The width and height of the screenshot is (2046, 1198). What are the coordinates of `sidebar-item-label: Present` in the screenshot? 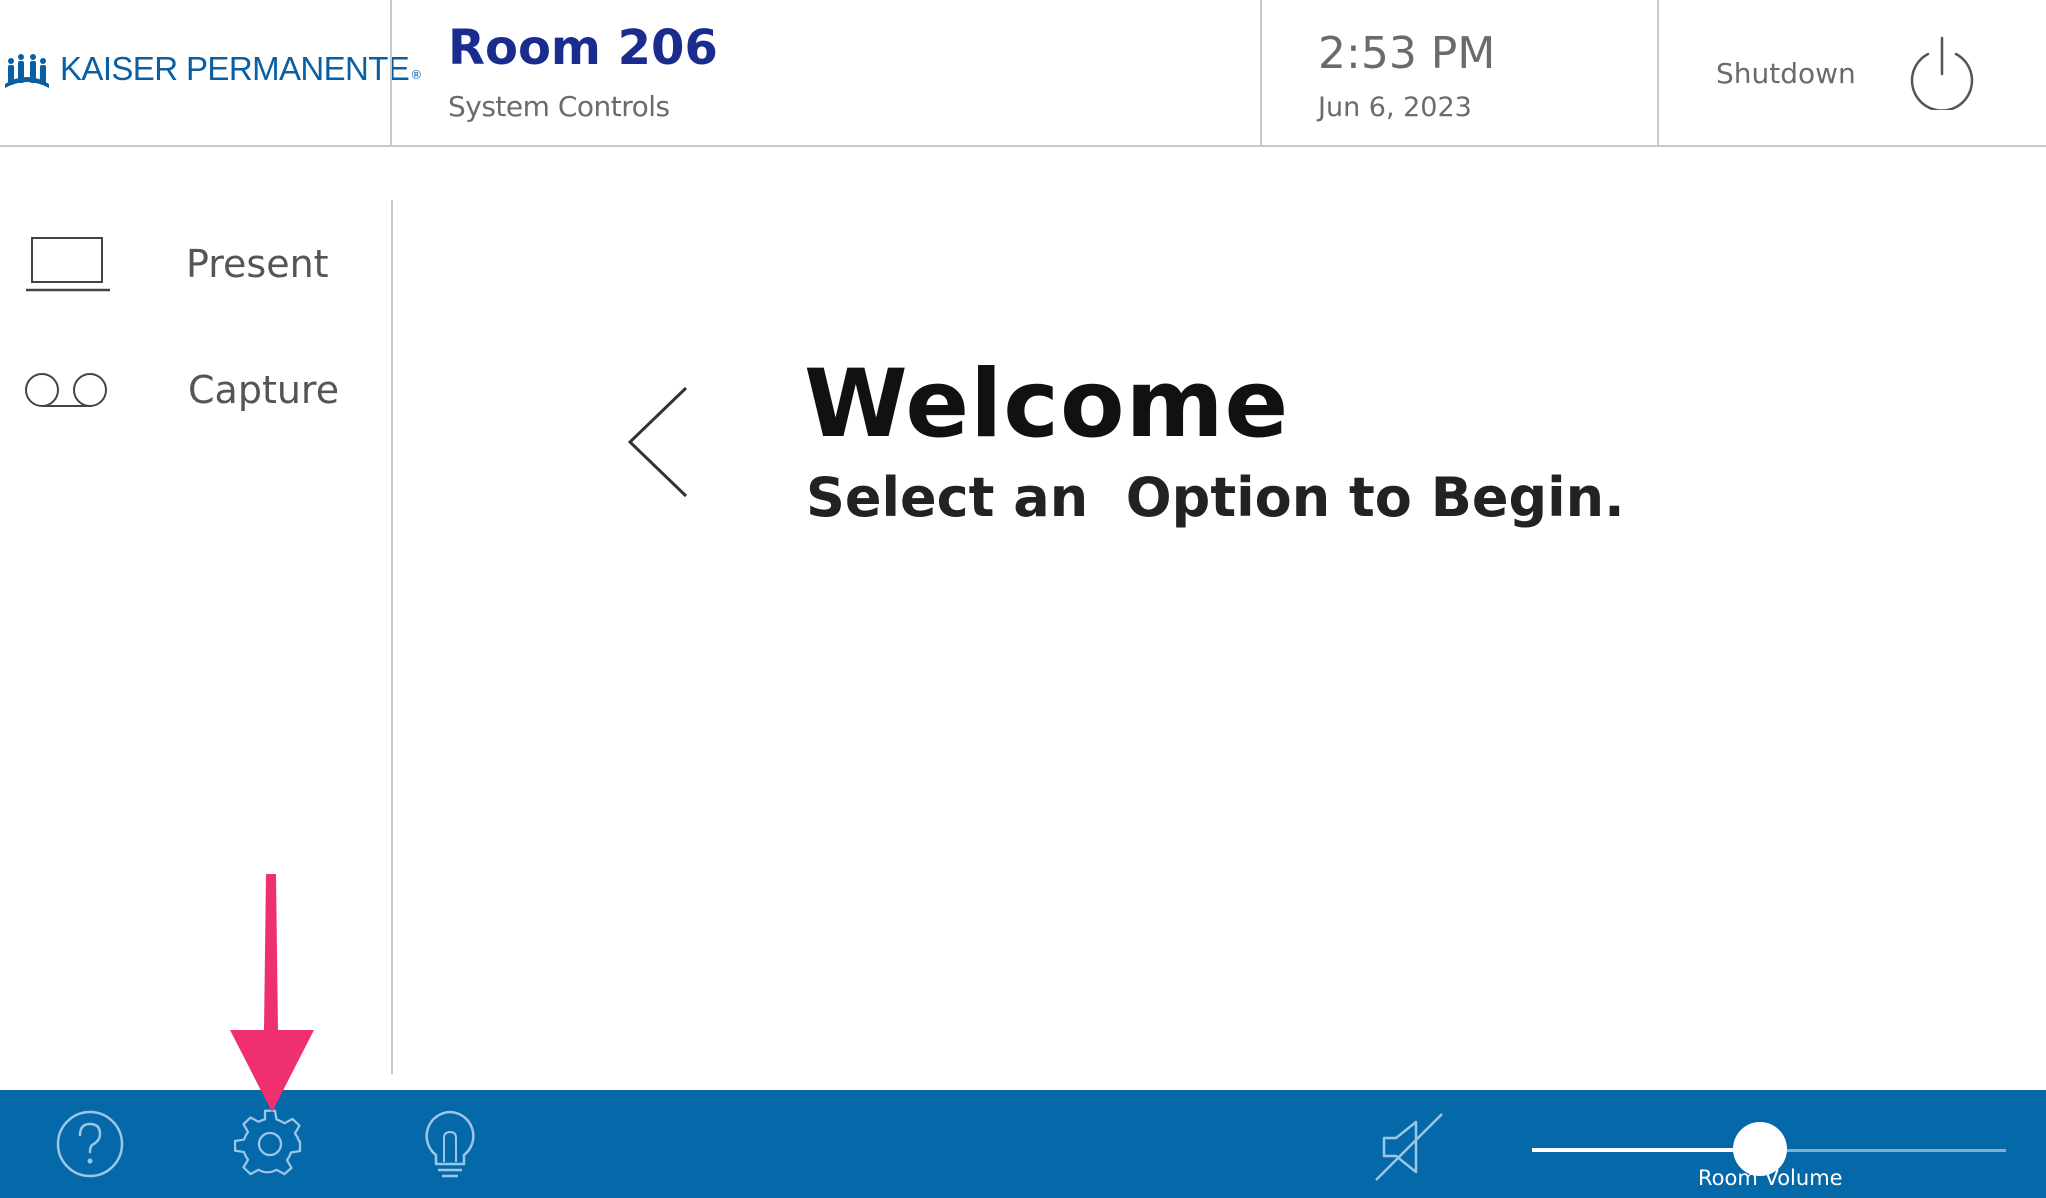 It's located at (257, 264).